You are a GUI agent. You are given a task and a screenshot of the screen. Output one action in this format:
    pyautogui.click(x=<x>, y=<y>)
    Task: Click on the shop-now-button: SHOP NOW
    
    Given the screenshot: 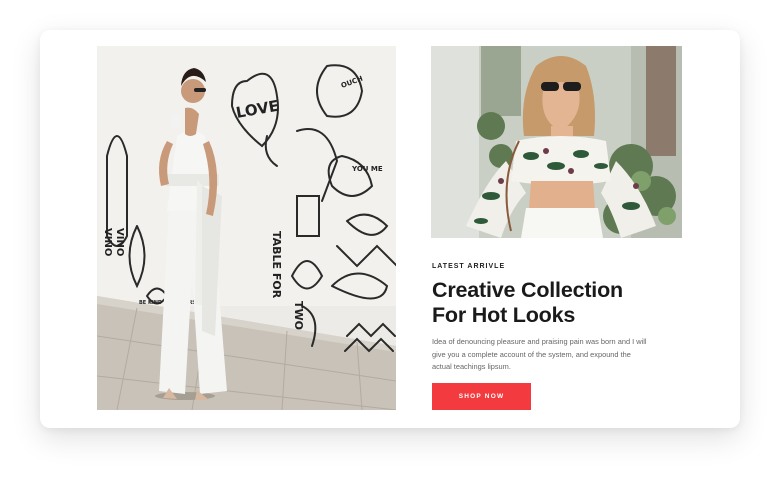 What is the action you would take?
    pyautogui.click(x=481, y=396)
    